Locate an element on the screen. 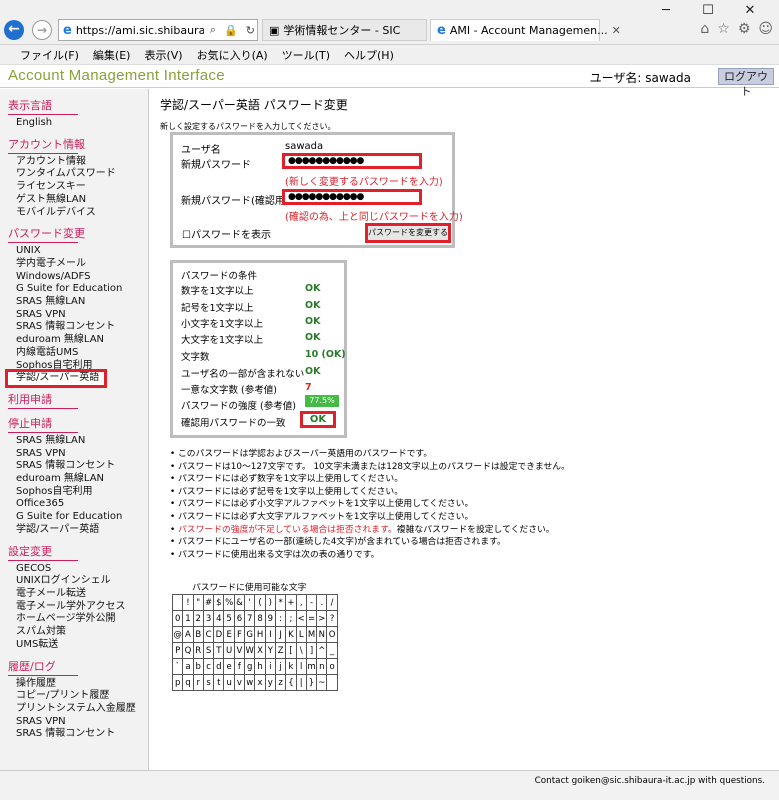  checkbox-icon: ☐ is located at coordinates (186, 235).